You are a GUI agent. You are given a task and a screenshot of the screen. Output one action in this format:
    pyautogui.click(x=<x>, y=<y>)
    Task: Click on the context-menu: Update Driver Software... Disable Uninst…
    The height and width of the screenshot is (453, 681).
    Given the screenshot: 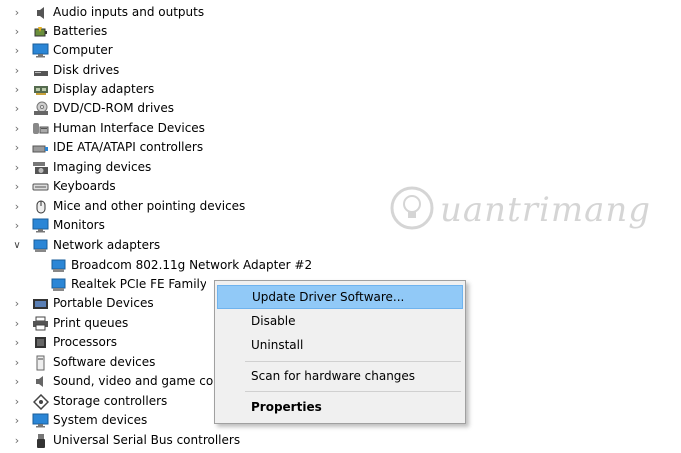 What is the action you would take?
    pyautogui.click(x=340, y=352)
    